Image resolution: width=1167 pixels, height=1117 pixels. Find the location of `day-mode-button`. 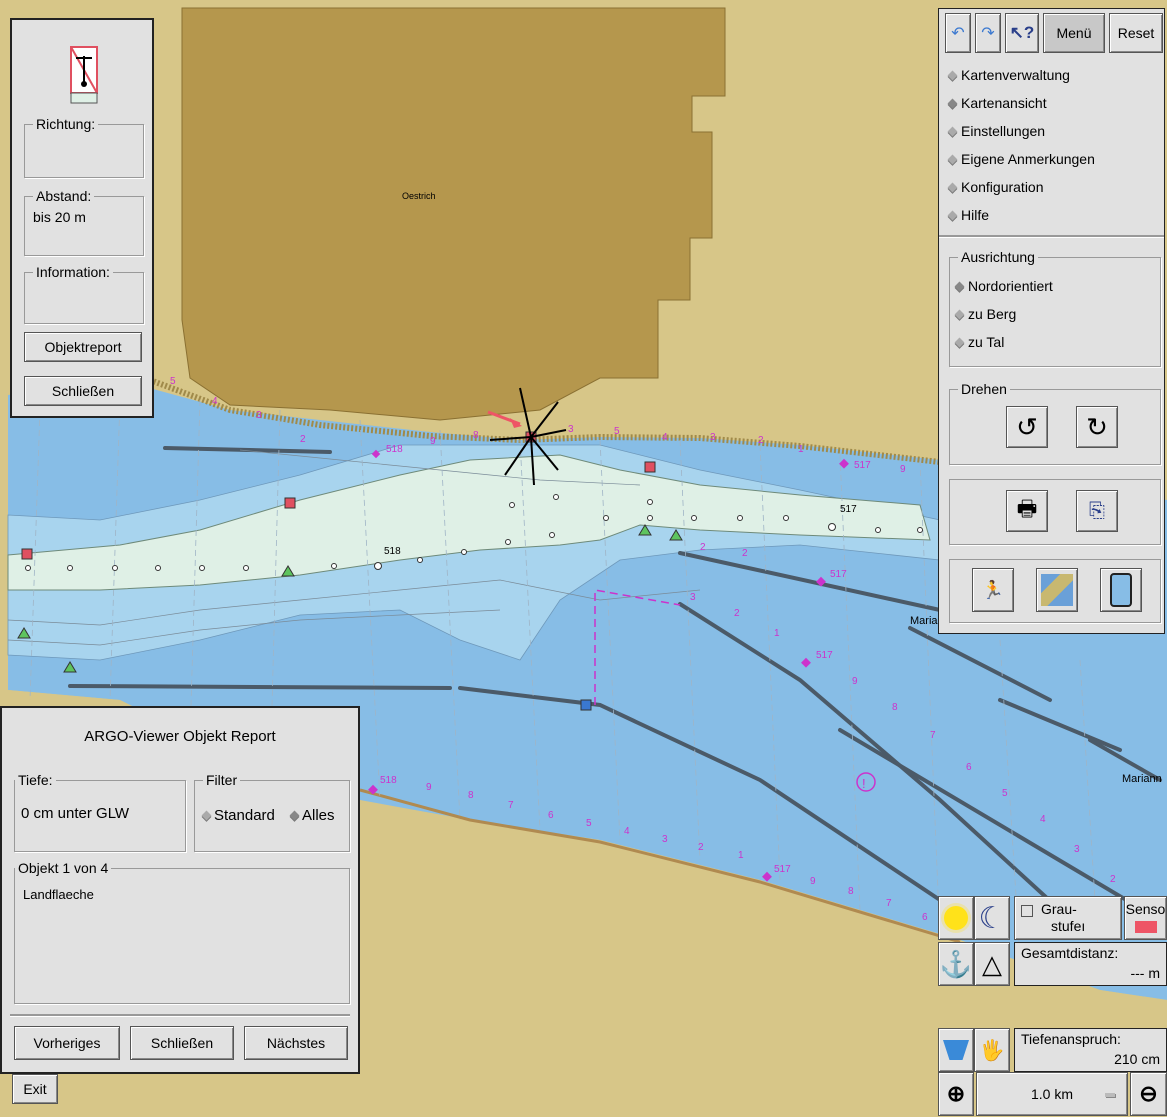

day-mode-button is located at coordinates (956, 918).